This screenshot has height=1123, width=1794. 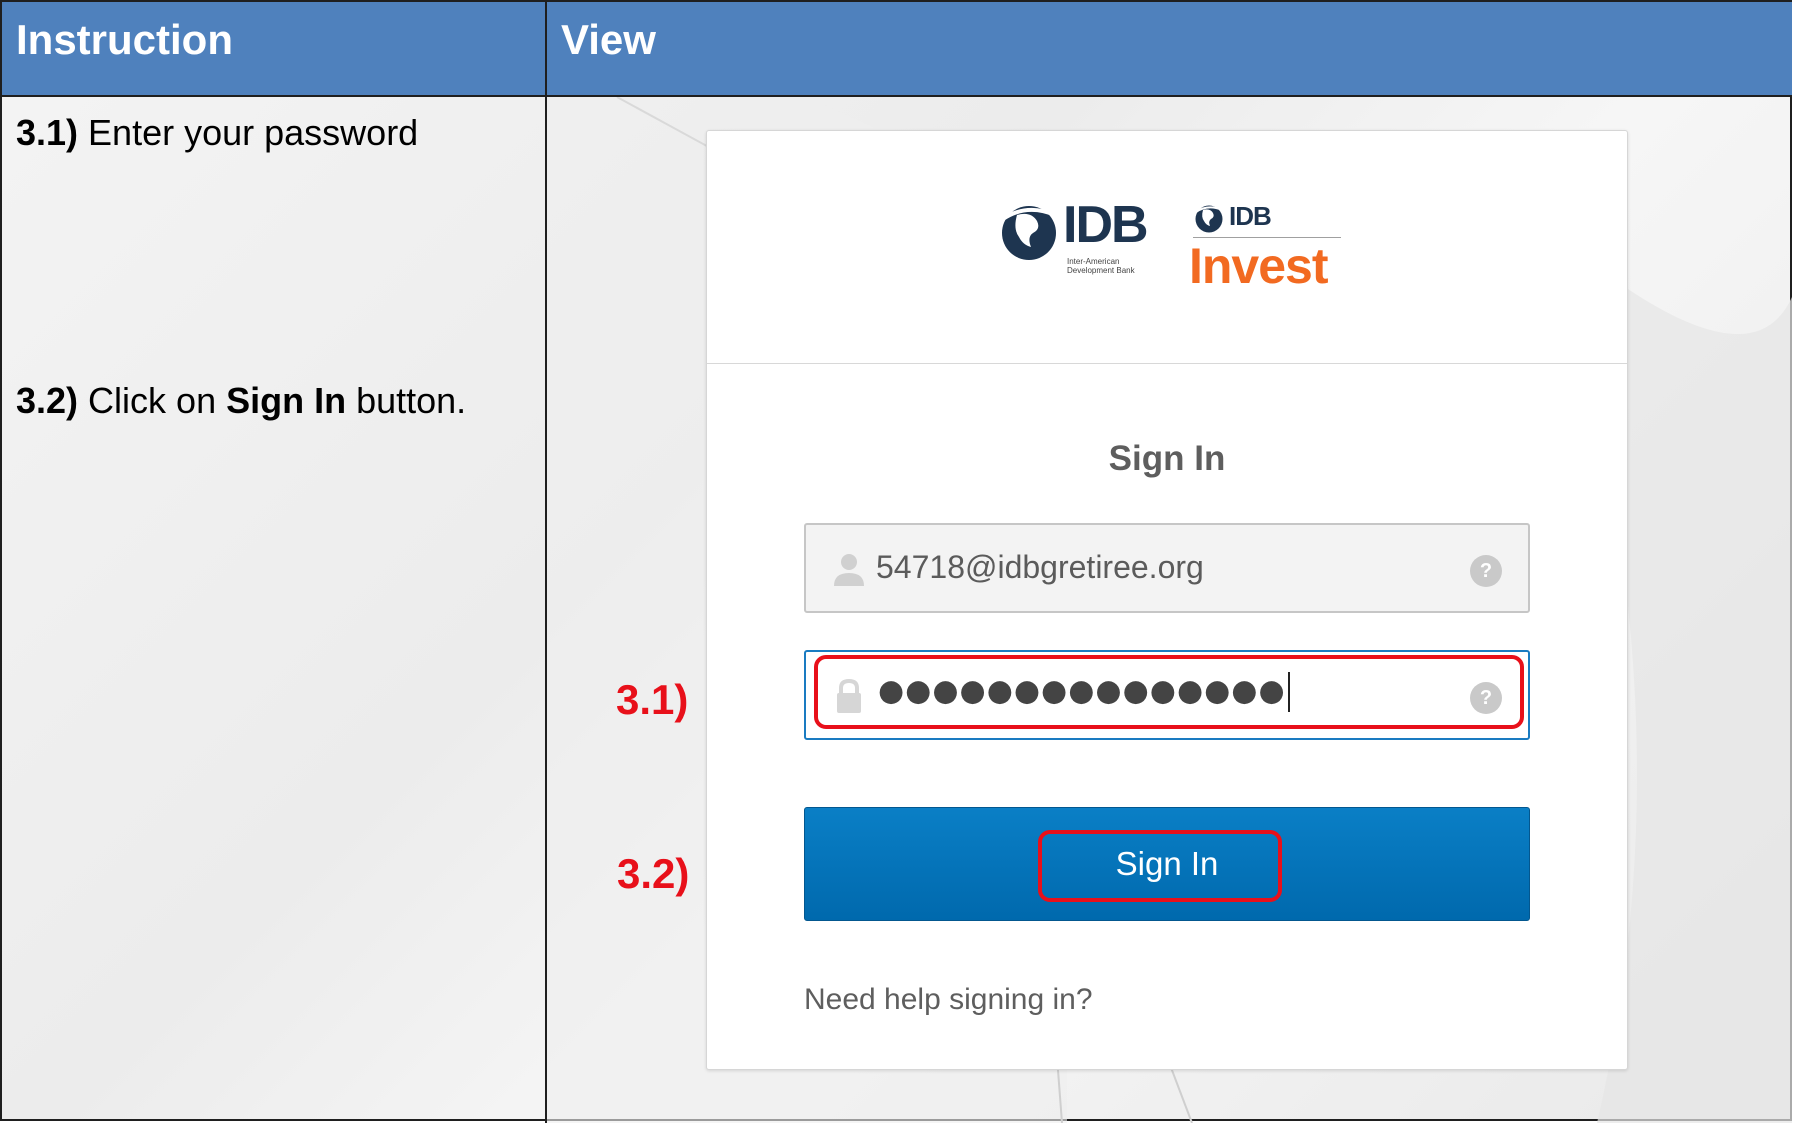 I want to click on highlight-password, so click(x=1169, y=692).